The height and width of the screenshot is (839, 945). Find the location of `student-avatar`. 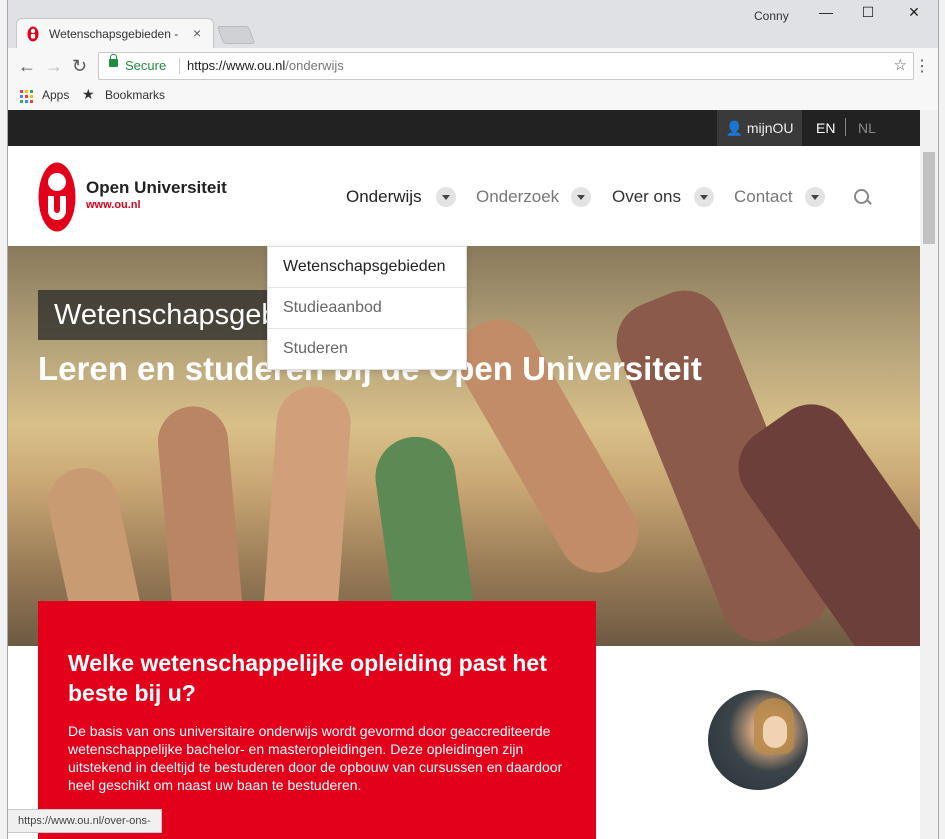

student-avatar is located at coordinates (758, 740).